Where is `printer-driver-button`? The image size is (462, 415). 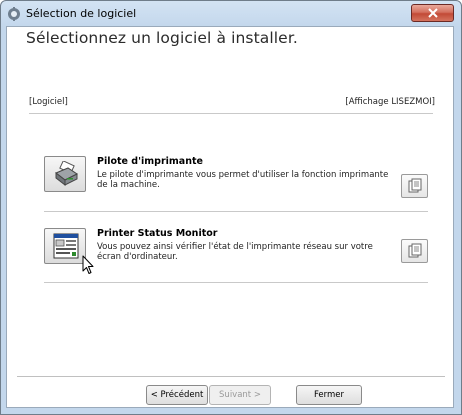
printer-driver-button is located at coordinates (65, 174).